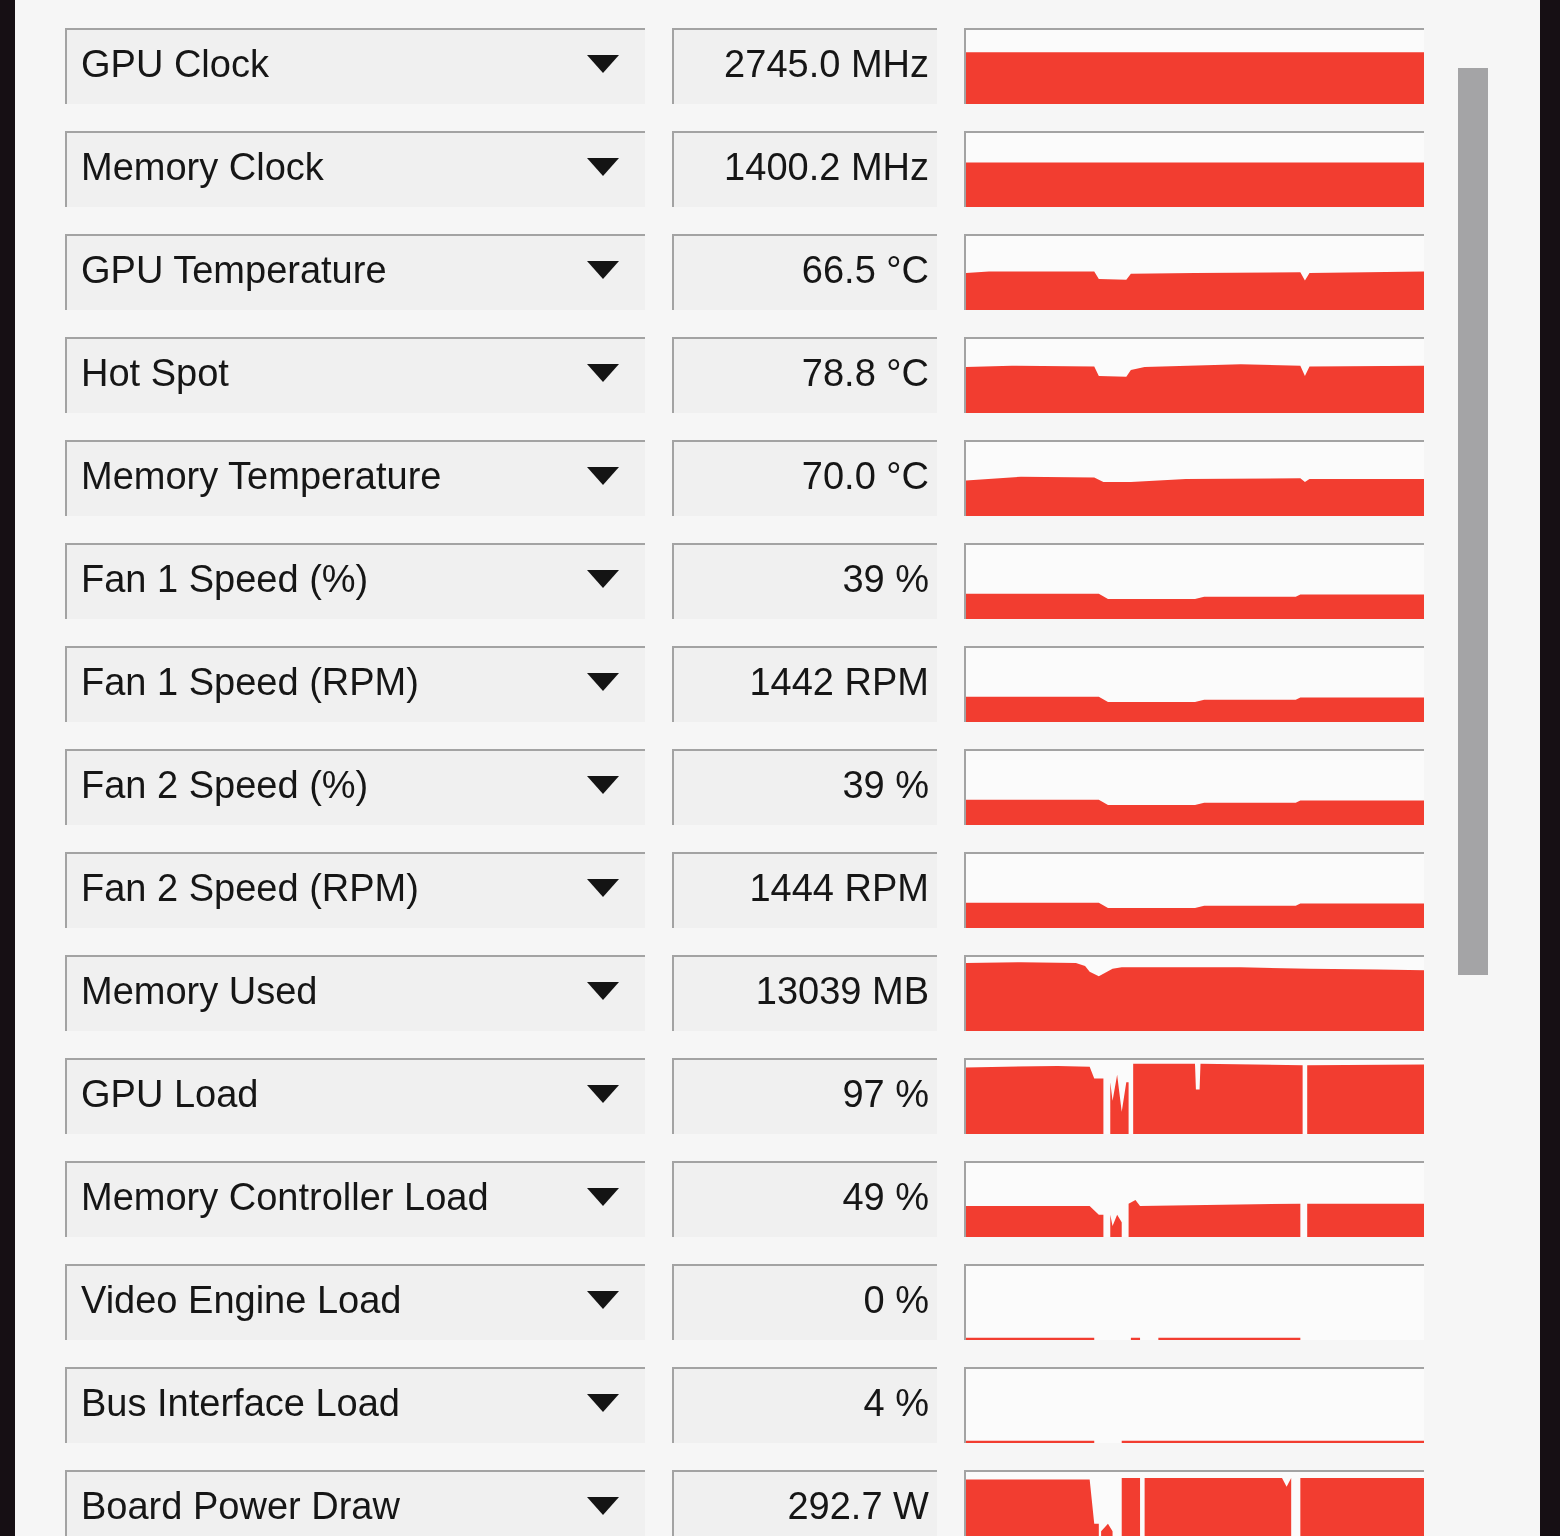 The width and height of the screenshot is (1560, 1536). What do you see at coordinates (804, 684) in the screenshot?
I see `sensor-value: 1442 RPM` at bounding box center [804, 684].